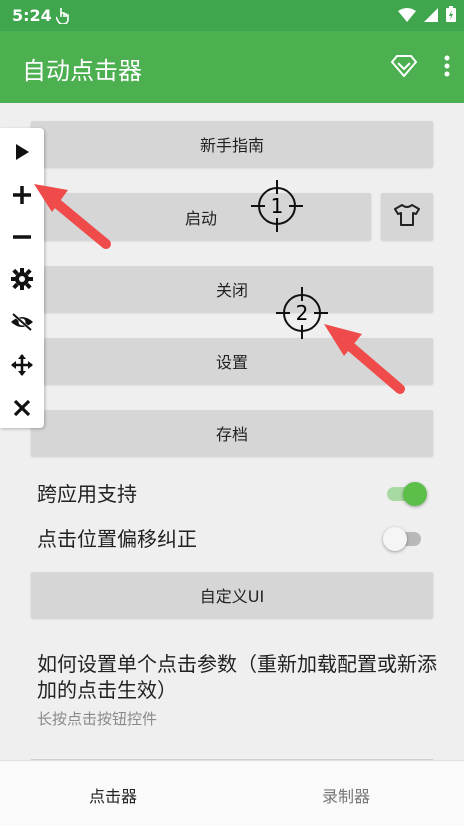  I want to click on move-icon, so click(22, 365).